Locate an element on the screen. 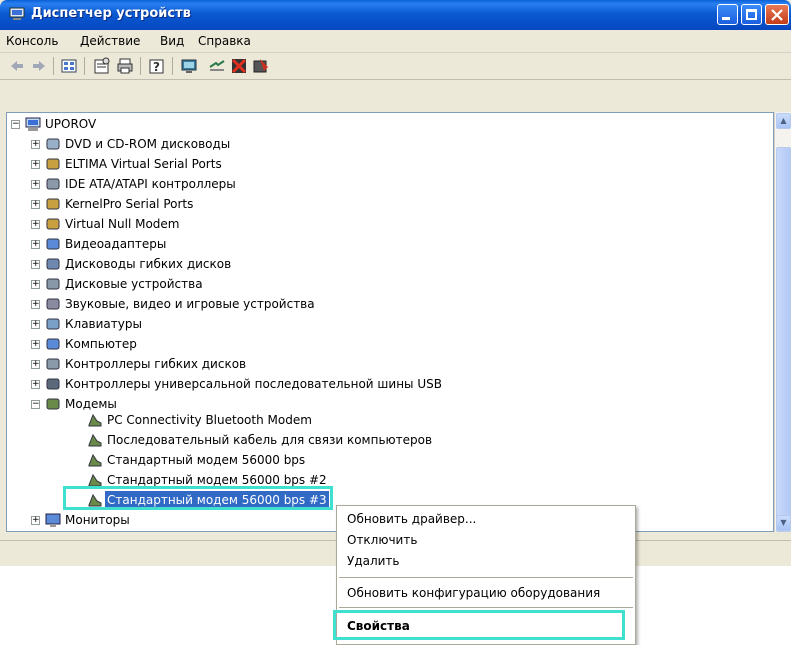 The height and width of the screenshot is (645, 791). ctx-disable: Отключить is located at coordinates (382, 540).